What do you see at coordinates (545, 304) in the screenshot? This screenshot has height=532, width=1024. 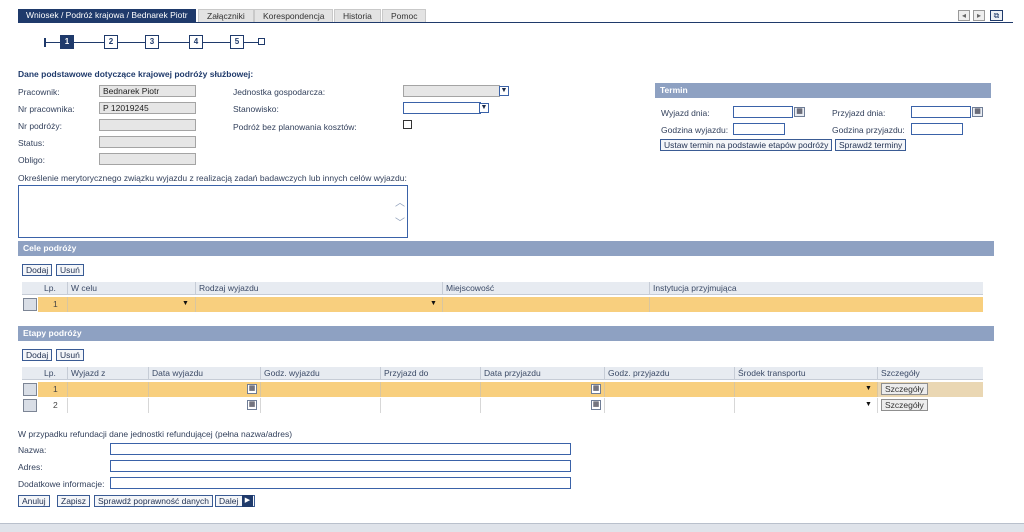 I see `locality-cell` at bounding box center [545, 304].